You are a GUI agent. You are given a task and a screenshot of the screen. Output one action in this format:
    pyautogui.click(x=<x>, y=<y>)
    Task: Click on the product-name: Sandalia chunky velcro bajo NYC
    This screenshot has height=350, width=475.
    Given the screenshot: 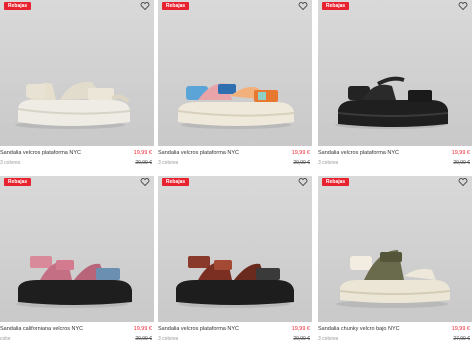 What is the action you would take?
    pyautogui.click(x=359, y=329)
    